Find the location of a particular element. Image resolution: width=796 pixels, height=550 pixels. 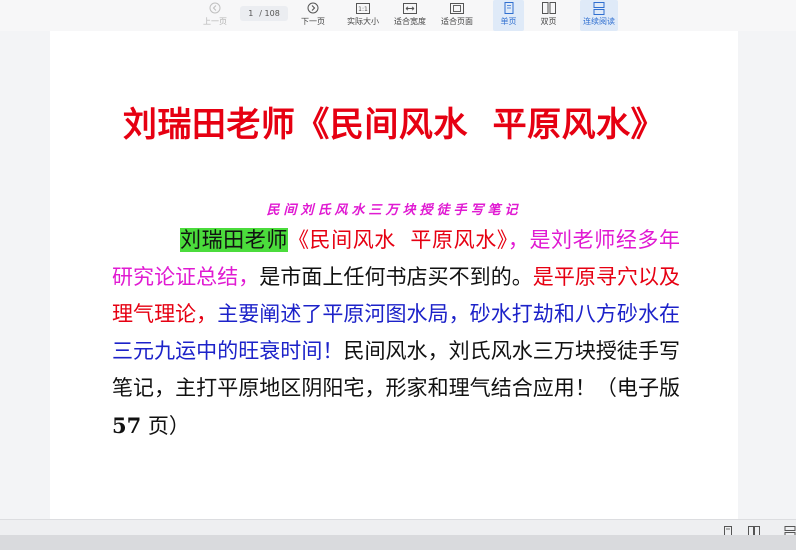

status-bar is located at coordinates (398, 528).